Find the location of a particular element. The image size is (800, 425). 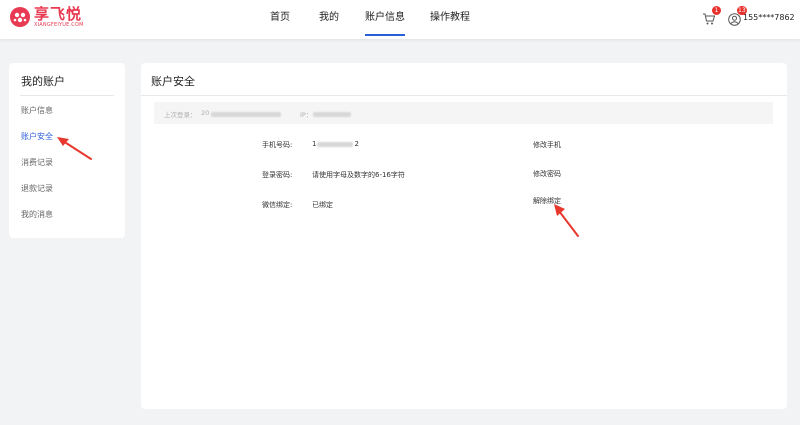

nav-tutorial: 操作教程 is located at coordinates (450, 19).